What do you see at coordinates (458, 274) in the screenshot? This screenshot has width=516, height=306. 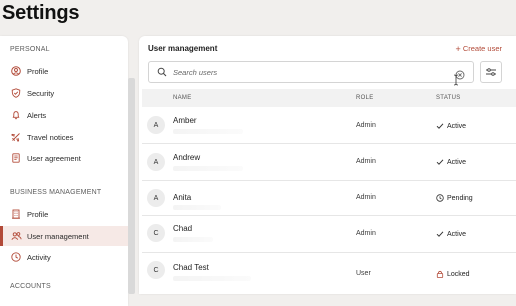 I see `status-label: Locked` at bounding box center [458, 274].